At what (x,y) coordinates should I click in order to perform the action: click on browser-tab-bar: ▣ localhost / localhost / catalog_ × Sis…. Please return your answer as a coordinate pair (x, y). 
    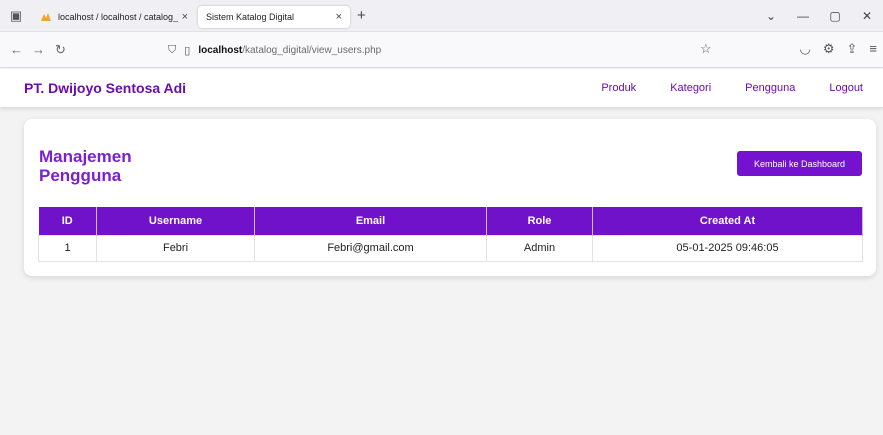
    Looking at the image, I should click on (441, 16).